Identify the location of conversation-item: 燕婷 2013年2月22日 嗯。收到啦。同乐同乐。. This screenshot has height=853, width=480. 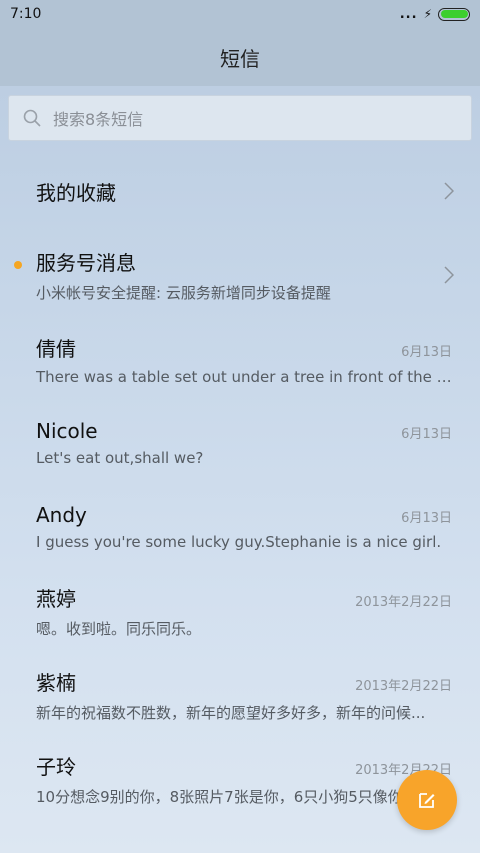
(240, 611).